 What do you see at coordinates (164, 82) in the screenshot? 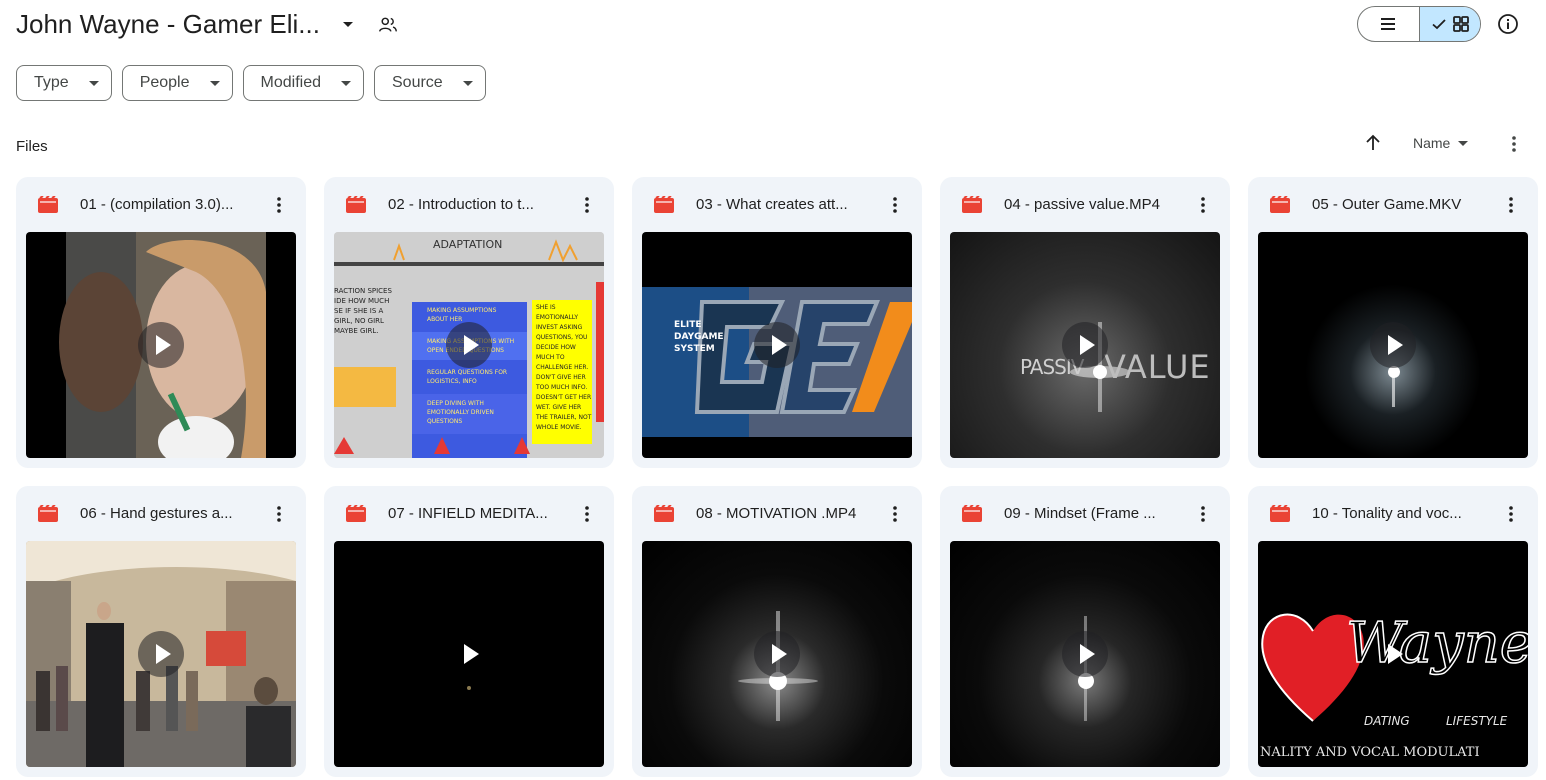
I see `filter-label: People` at bounding box center [164, 82].